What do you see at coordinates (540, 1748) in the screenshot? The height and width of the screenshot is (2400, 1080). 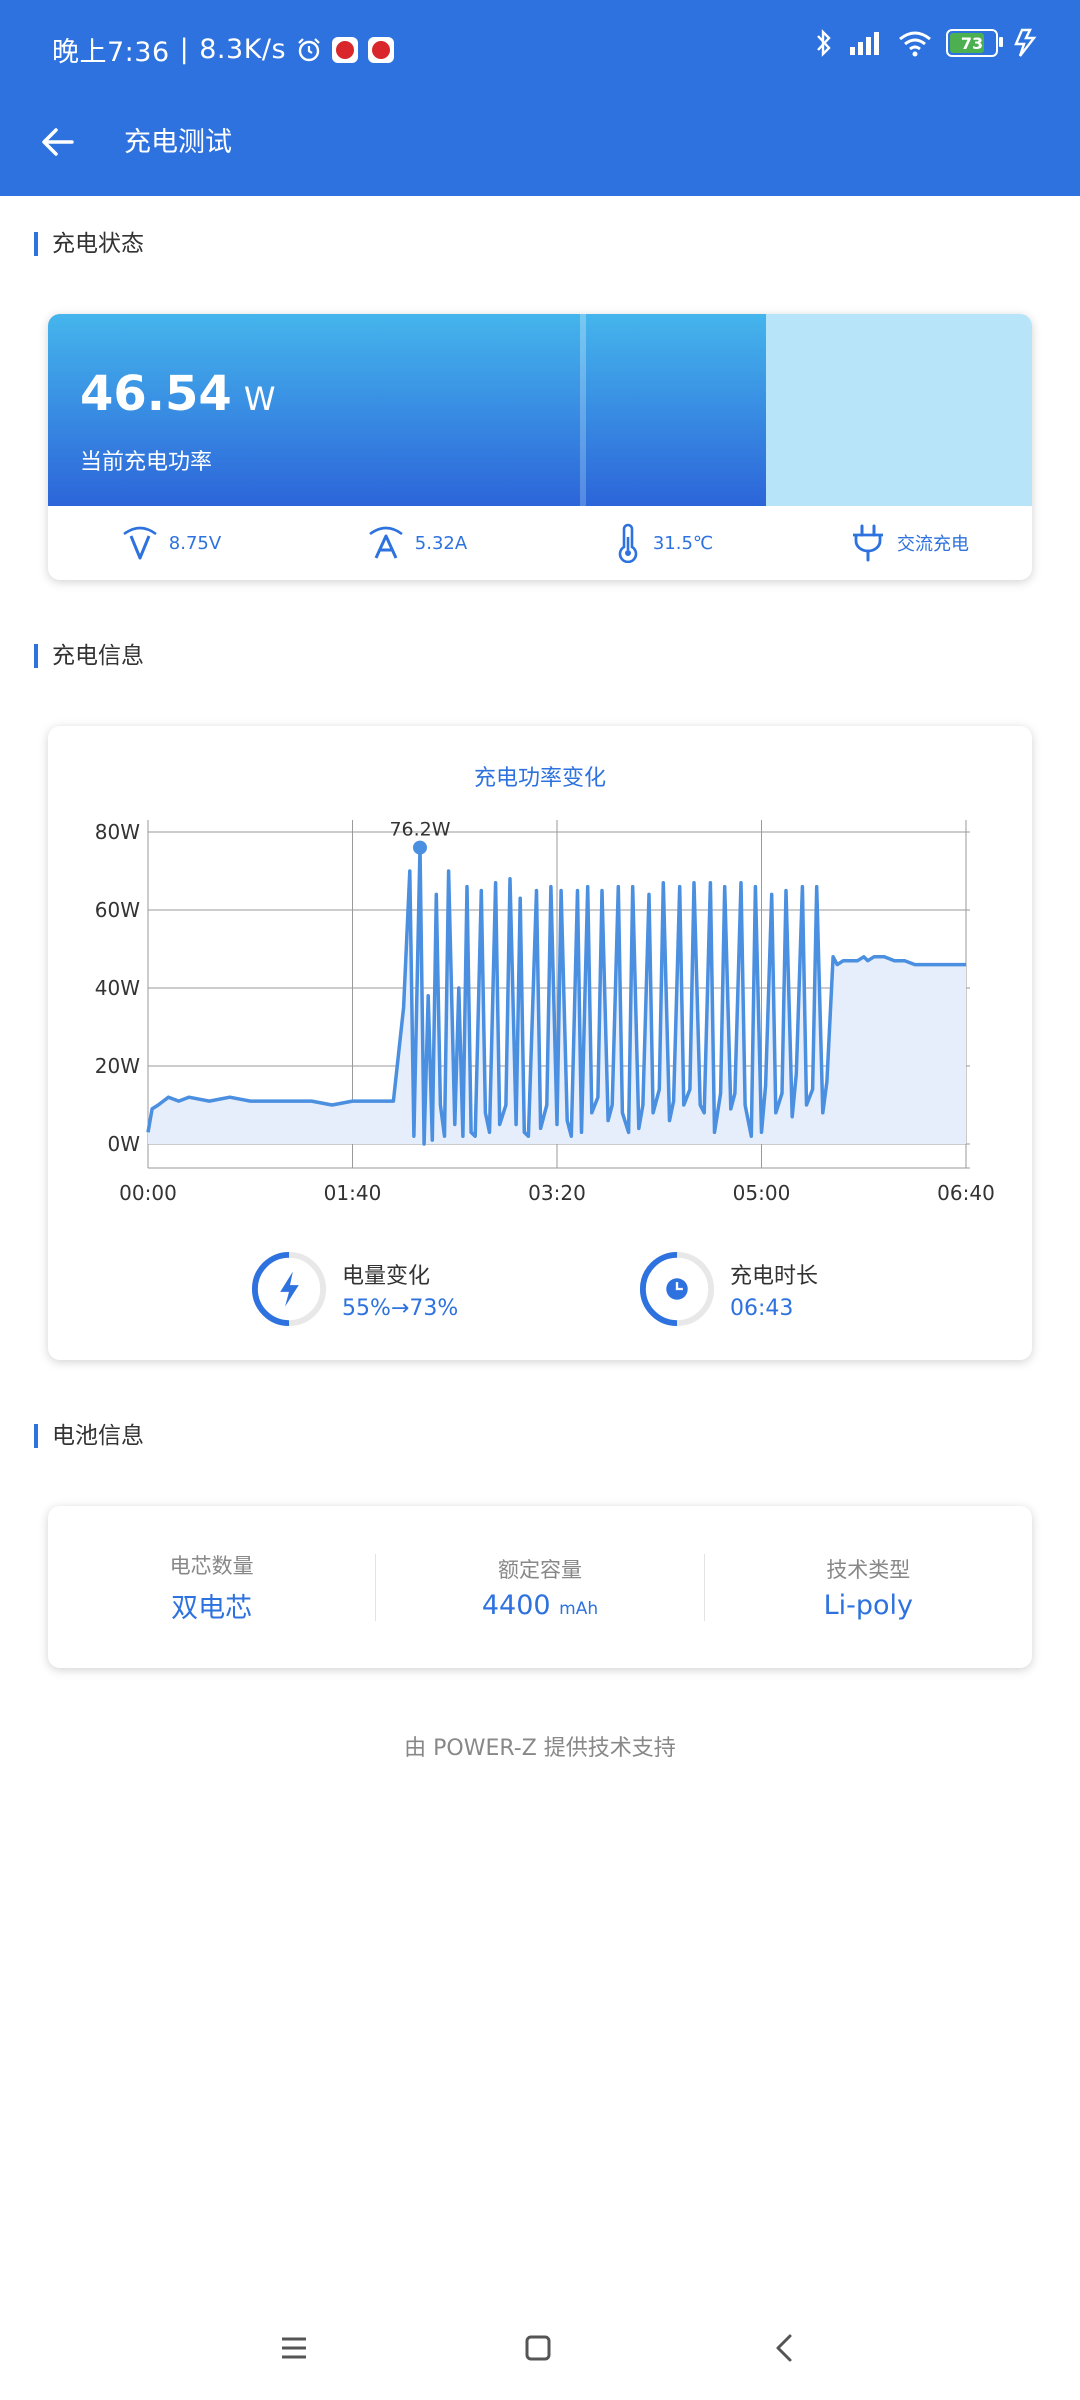 I see `footer-credit: 由 POWER-Z 提供技术支持` at bounding box center [540, 1748].